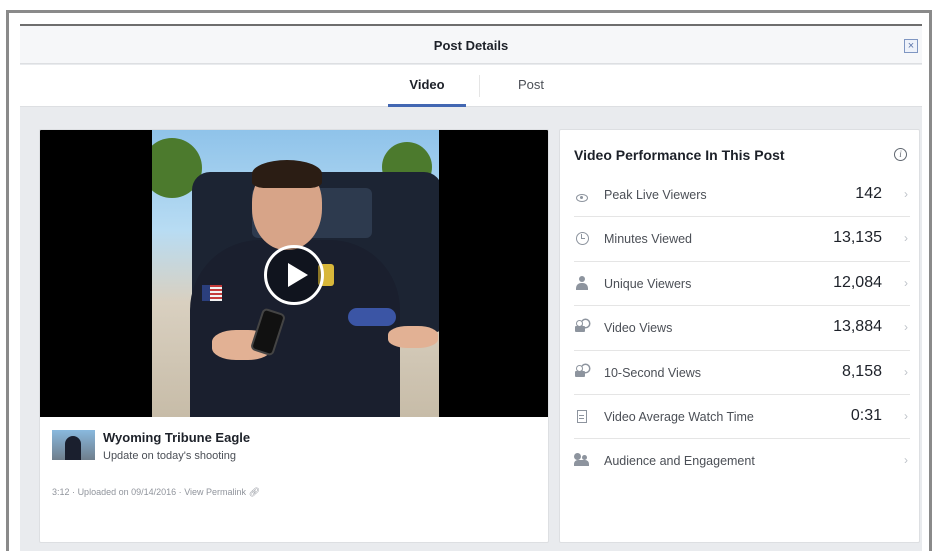  I want to click on metric-audience-engagement: Audience and Engagement ›, so click(742, 461).